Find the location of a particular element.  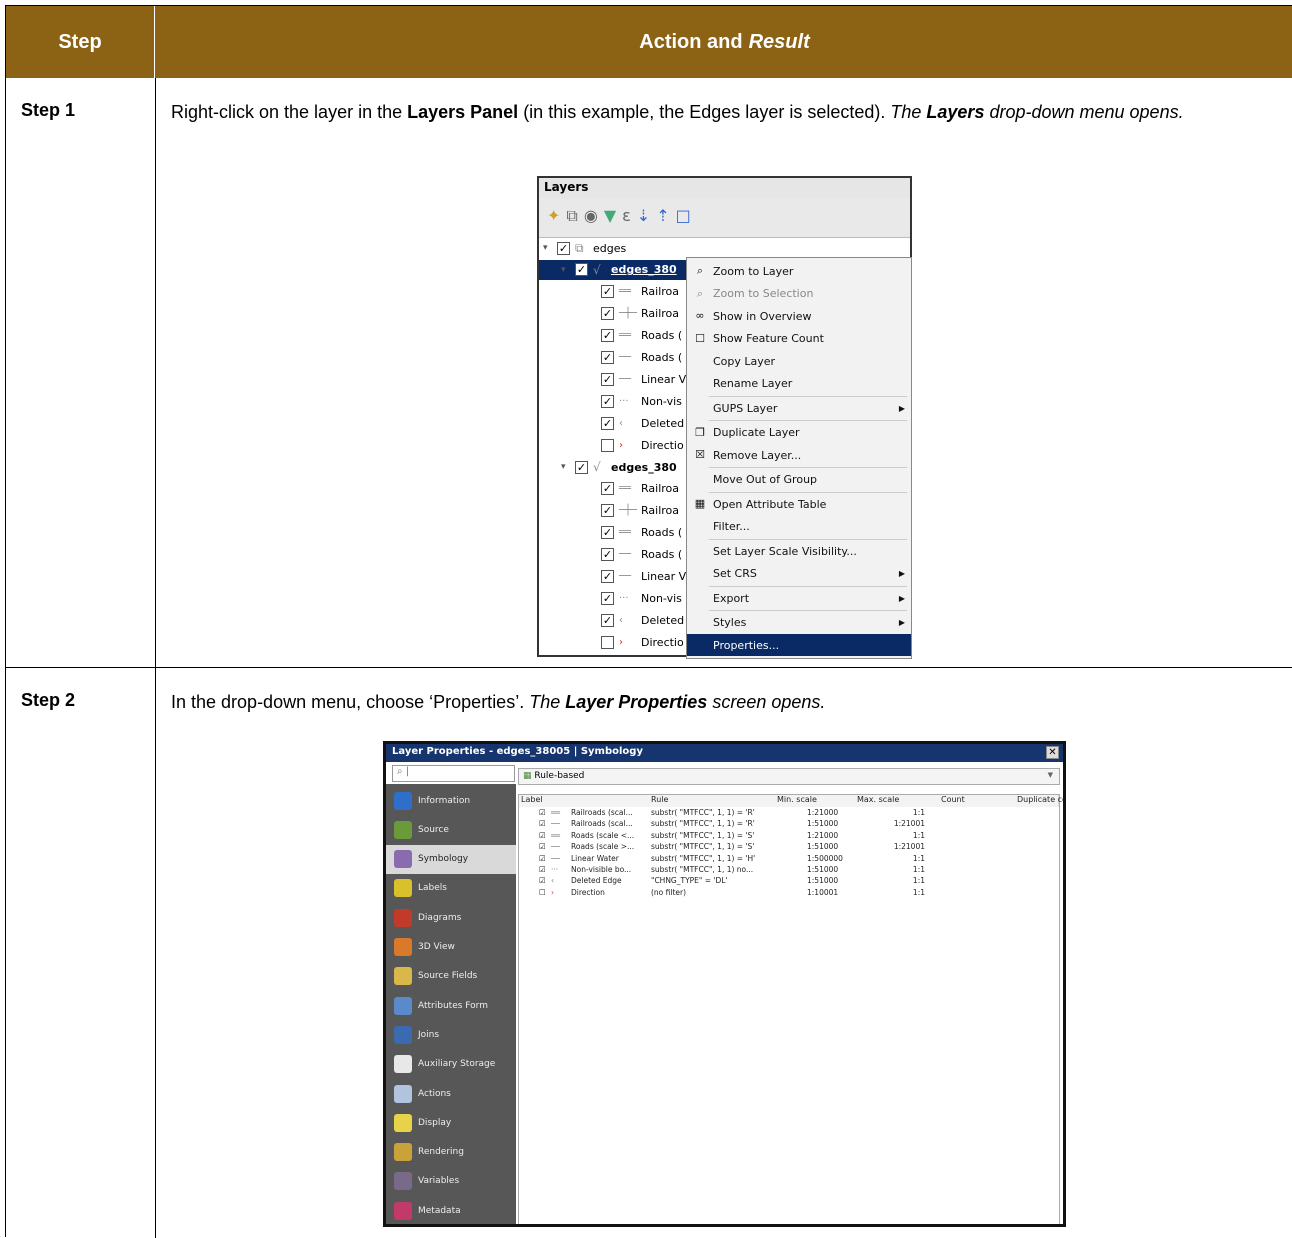

menu-item: ∞ Show in Overview is located at coordinates (799, 316).